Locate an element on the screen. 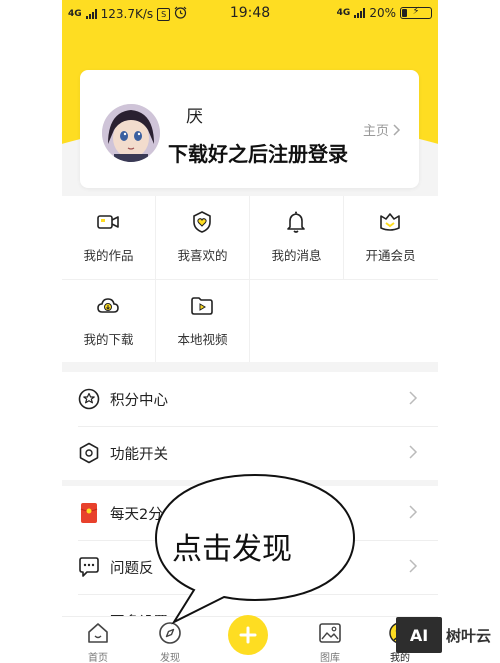 Image resolution: width=500 pixels, height=663 pixels. tab-label: 发现 is located at coordinates (170, 658).